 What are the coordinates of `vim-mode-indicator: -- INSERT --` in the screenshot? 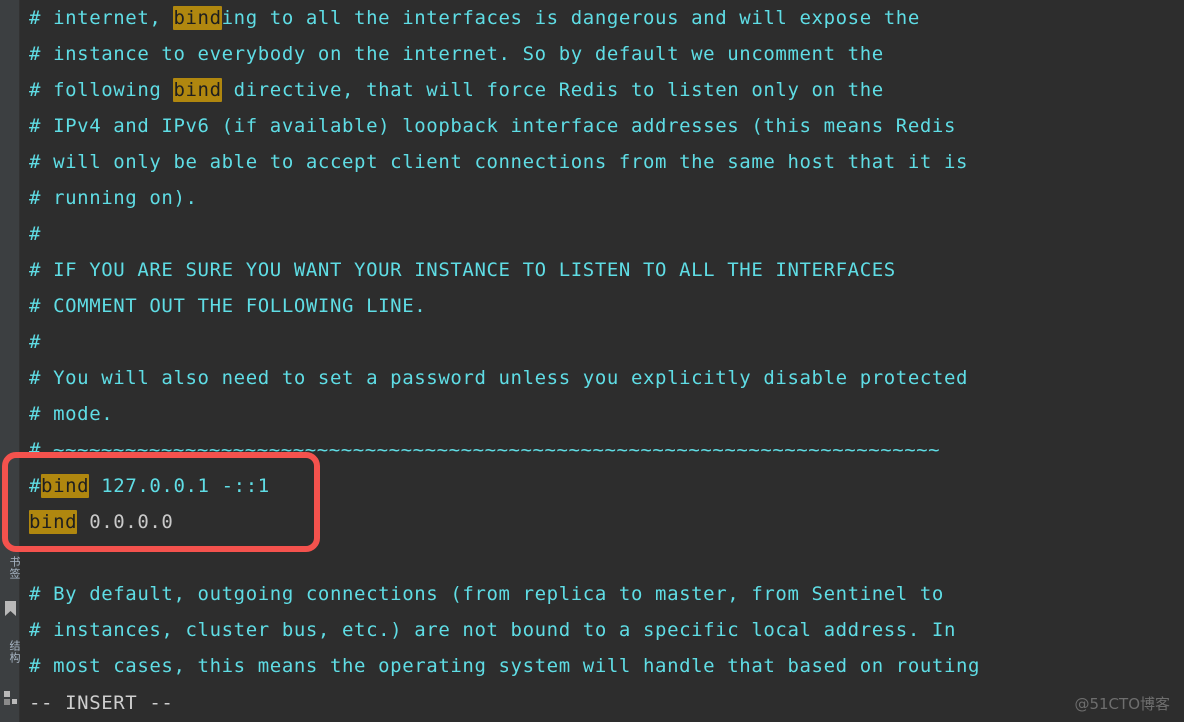 It's located at (101, 703).